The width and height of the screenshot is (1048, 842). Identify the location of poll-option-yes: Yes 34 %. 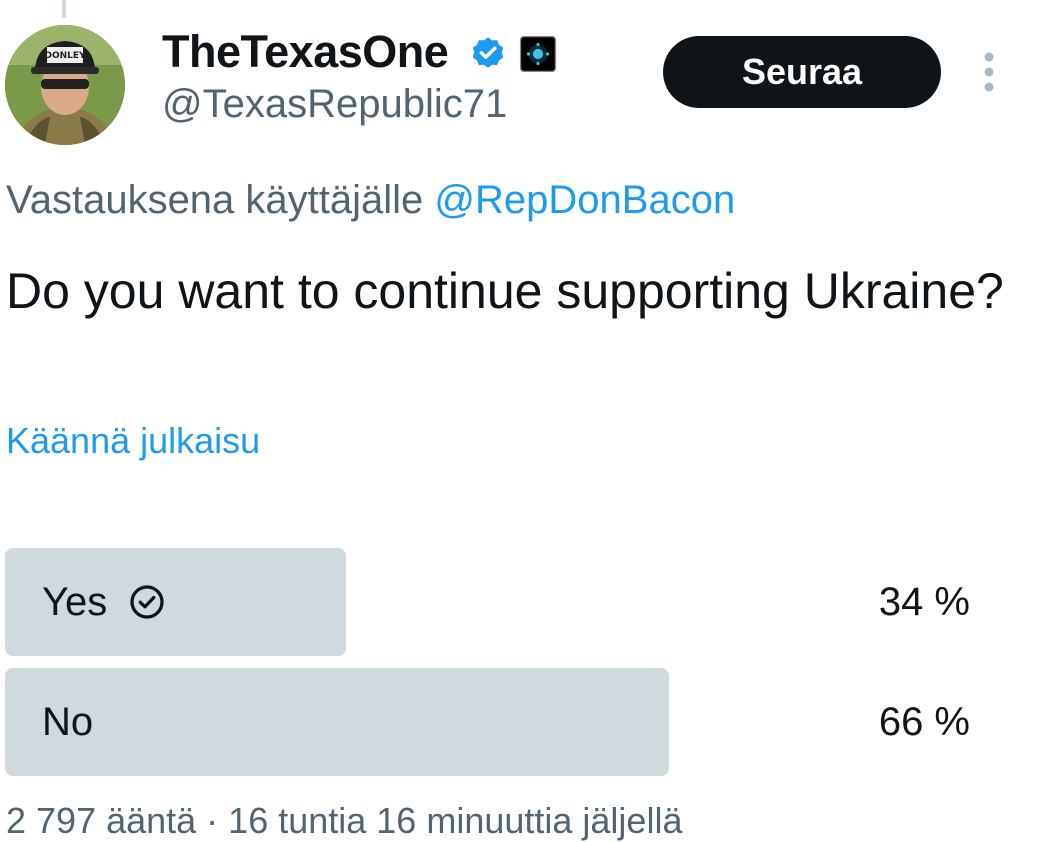
(490, 602).